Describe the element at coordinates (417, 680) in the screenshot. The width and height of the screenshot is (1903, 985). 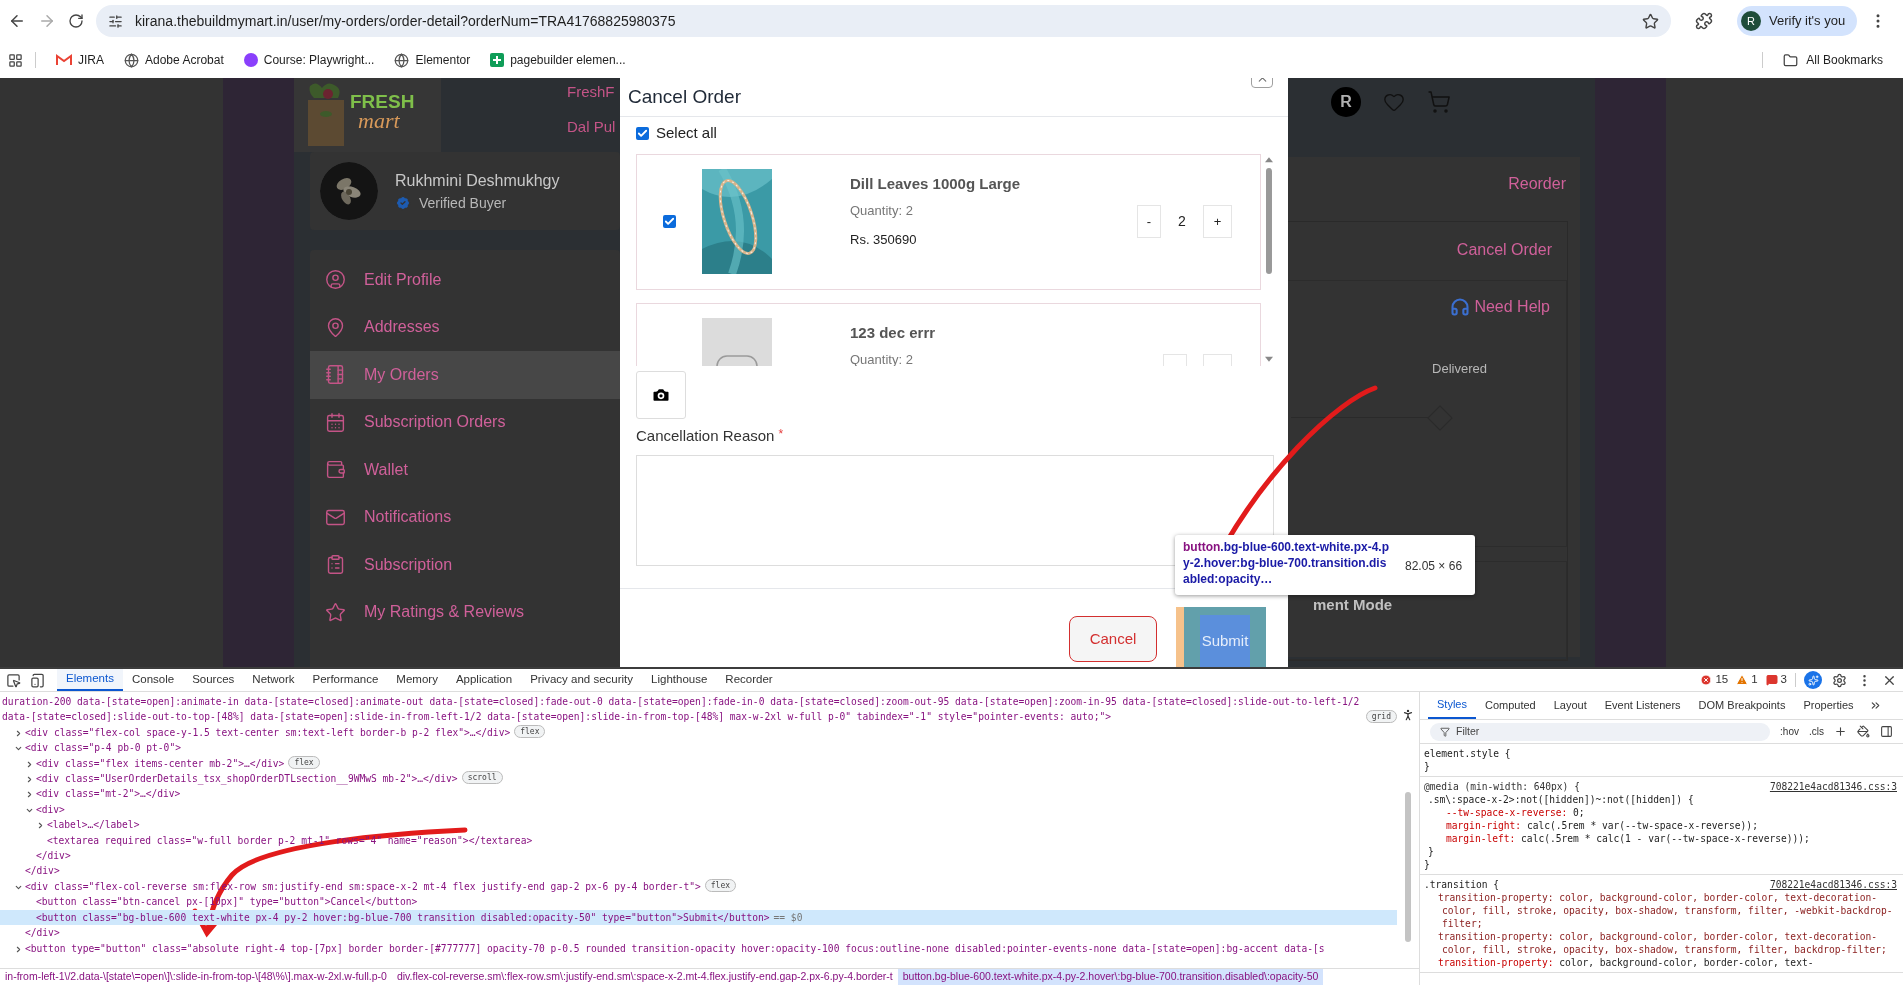
I see `devtools-tab: Memory` at that location.